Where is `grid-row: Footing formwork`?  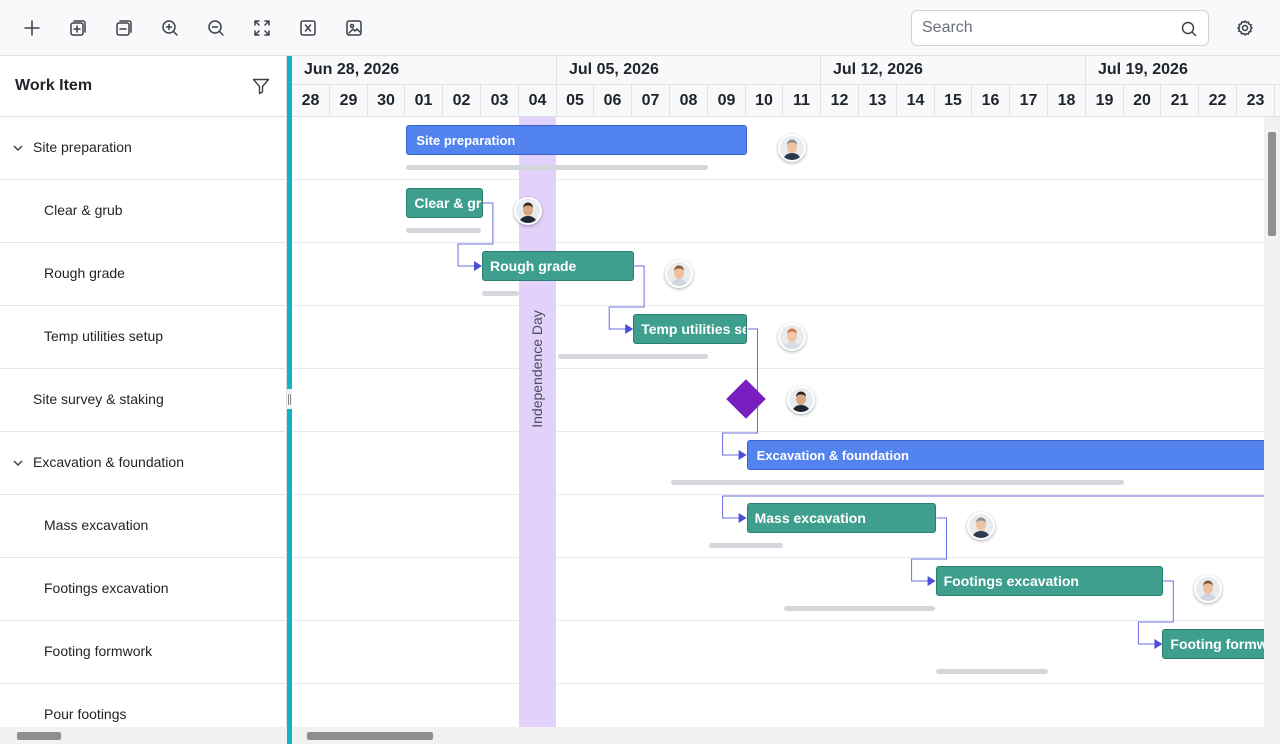
grid-row: Footing formwork is located at coordinates (143, 652).